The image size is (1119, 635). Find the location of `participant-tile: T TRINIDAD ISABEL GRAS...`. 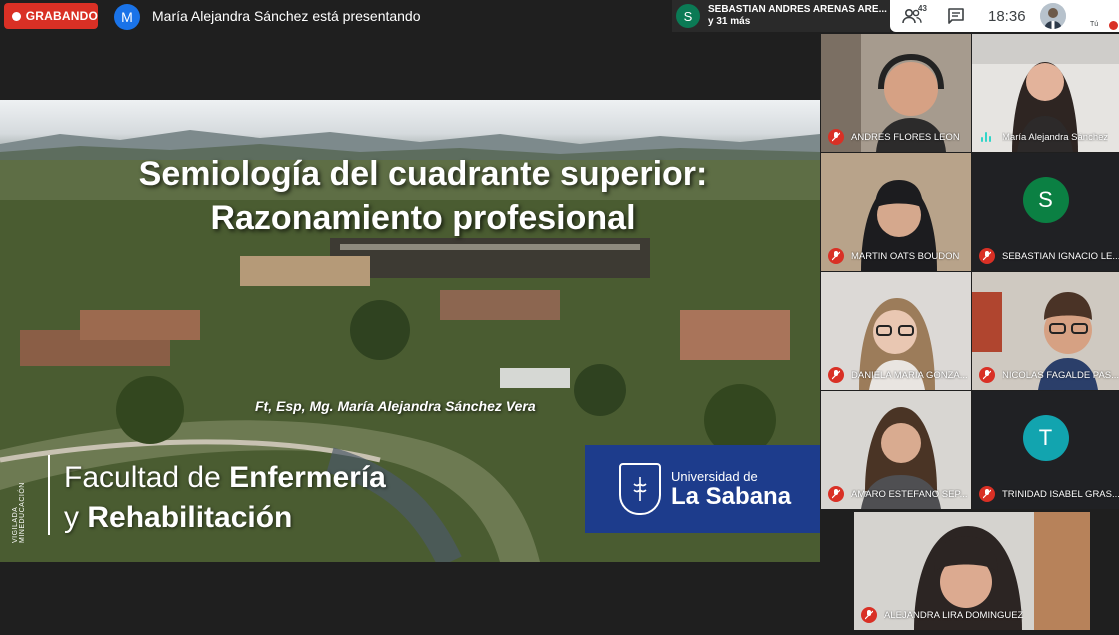

participant-tile: T TRINIDAD ISABEL GRAS... is located at coordinates (1045, 450).